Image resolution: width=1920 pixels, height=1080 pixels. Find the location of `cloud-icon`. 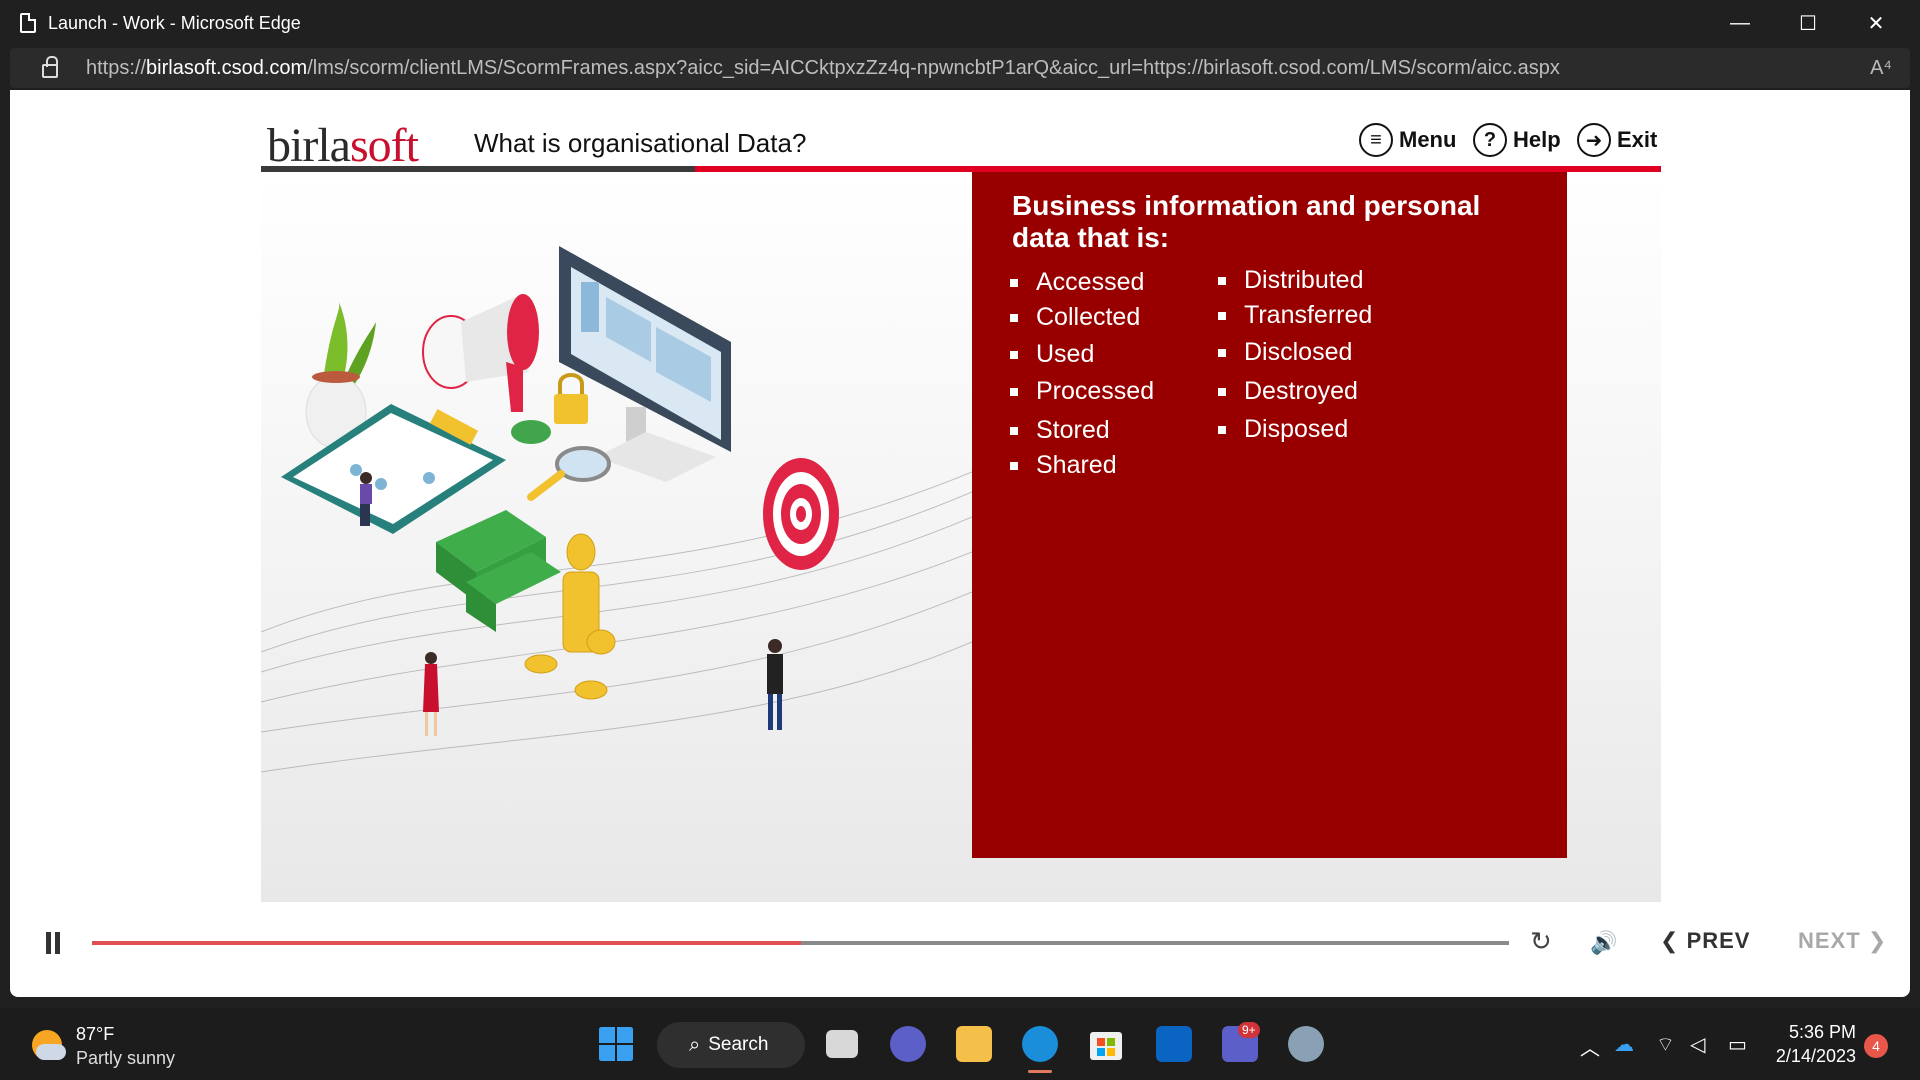

cloud-icon is located at coordinates (51, 1052).